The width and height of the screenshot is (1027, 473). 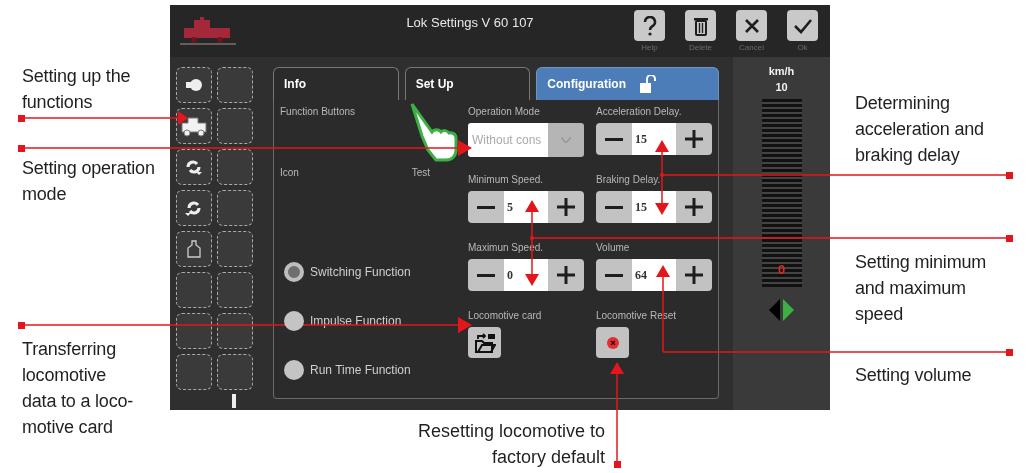 I want to click on light-icon, so click(x=194, y=85).